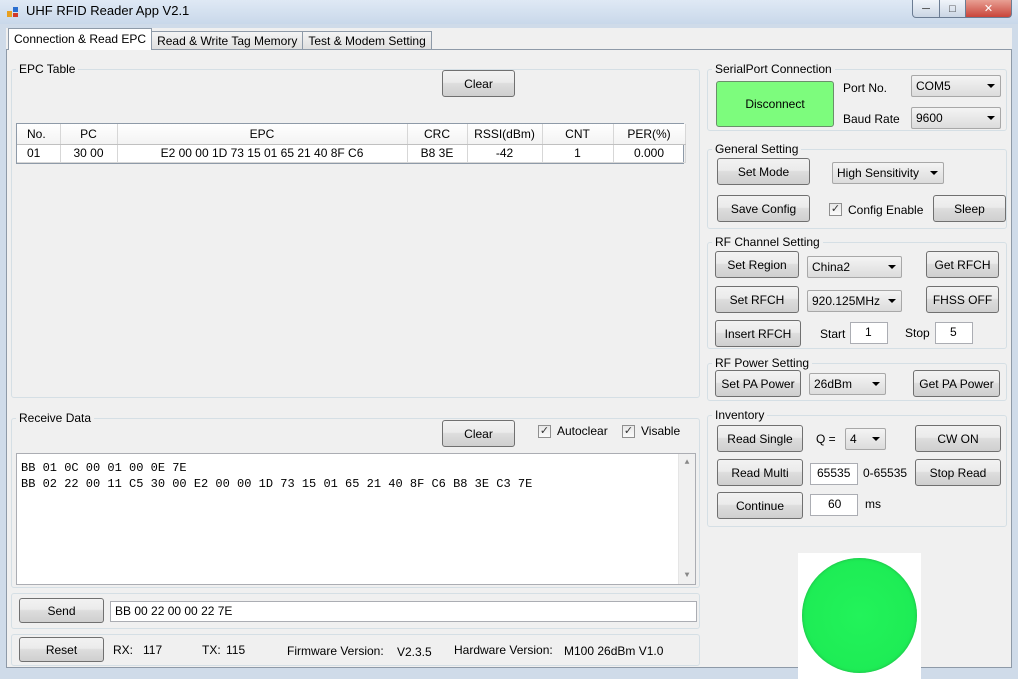  Describe the element at coordinates (12, 12) in the screenshot. I see `app-icon` at that location.